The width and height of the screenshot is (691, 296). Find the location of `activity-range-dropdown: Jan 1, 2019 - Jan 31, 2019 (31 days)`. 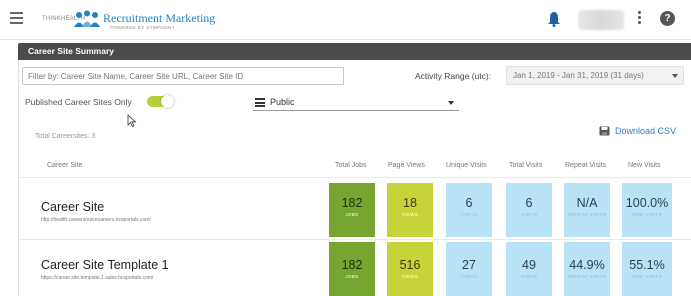

activity-range-dropdown: Jan 1, 2019 - Jan 31, 2019 (31 days) is located at coordinates (595, 75).